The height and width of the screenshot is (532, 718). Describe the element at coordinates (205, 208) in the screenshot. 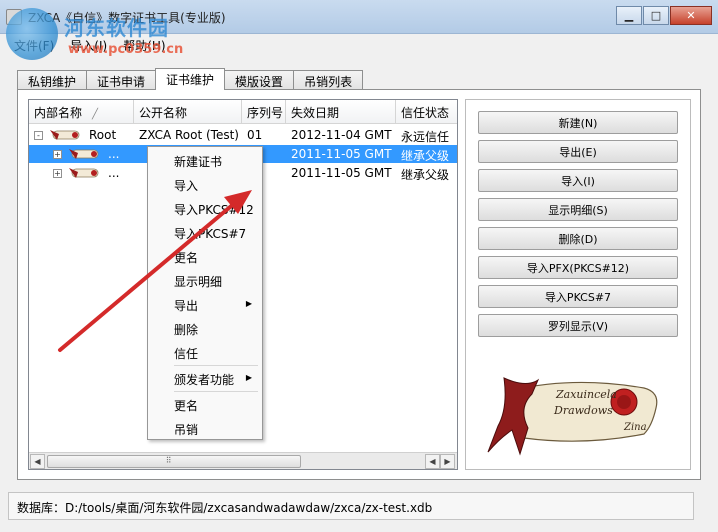

I see `menu-import-pkcs12: 导入PKCS#12` at that location.